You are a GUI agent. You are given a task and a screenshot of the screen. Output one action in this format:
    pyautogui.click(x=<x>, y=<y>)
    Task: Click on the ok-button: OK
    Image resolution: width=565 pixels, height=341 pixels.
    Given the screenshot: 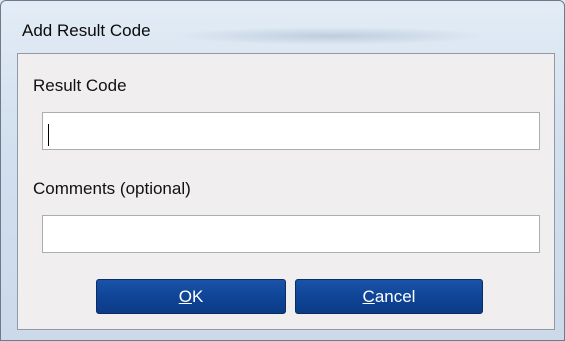 What is the action you would take?
    pyautogui.click(x=191, y=296)
    